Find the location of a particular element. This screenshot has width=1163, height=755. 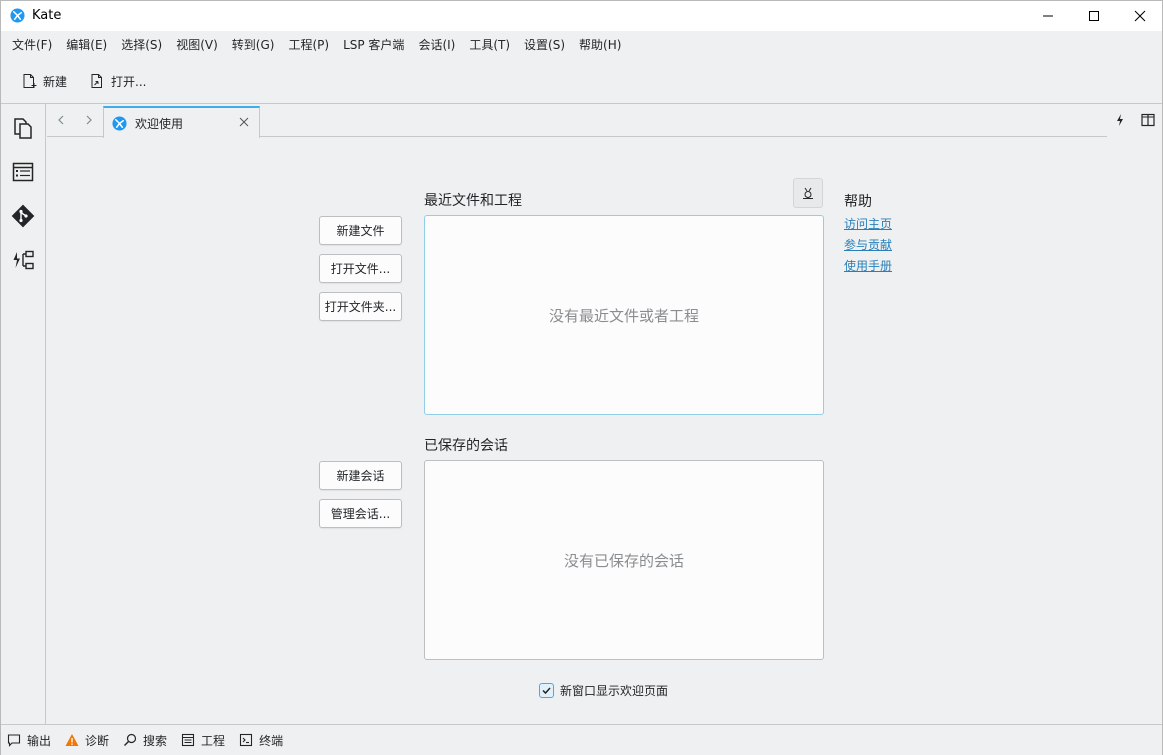

documents-icon is located at coordinates (23, 128).